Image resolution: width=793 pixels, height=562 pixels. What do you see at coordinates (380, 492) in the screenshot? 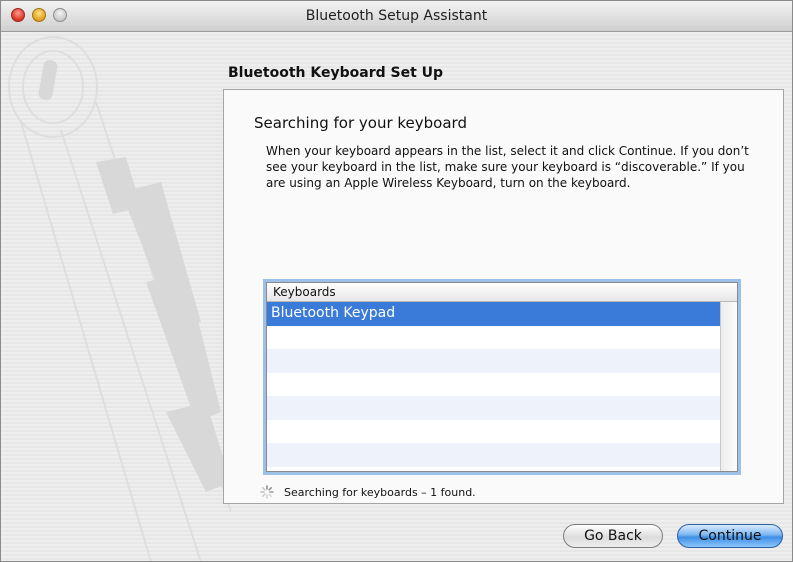
I see `status-text: Searching for keyboards – 1 found.` at bounding box center [380, 492].